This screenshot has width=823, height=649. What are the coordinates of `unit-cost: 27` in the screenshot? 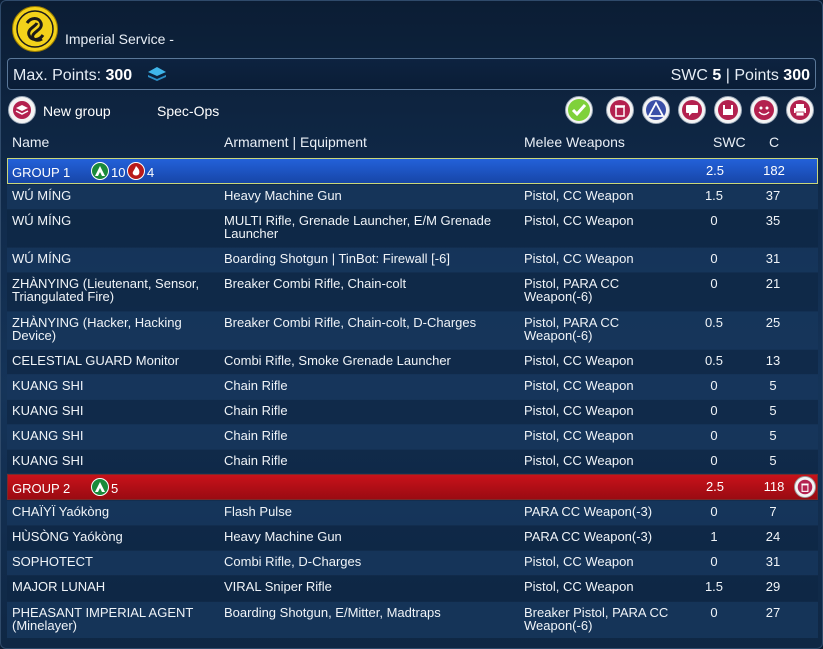 It's located at (773, 612).